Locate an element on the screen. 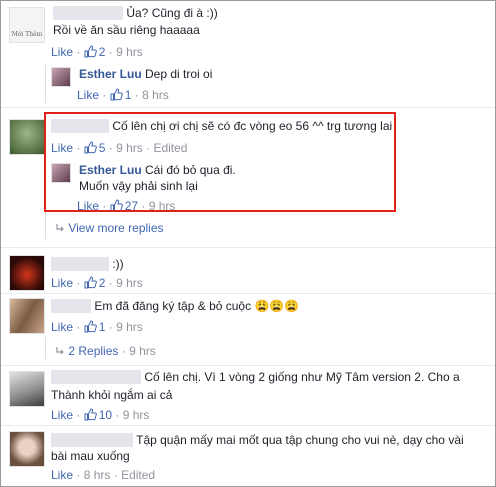 Image resolution: width=496 pixels, height=487 pixels. comment-text-line2: bài mau xuống is located at coordinates (90, 456).